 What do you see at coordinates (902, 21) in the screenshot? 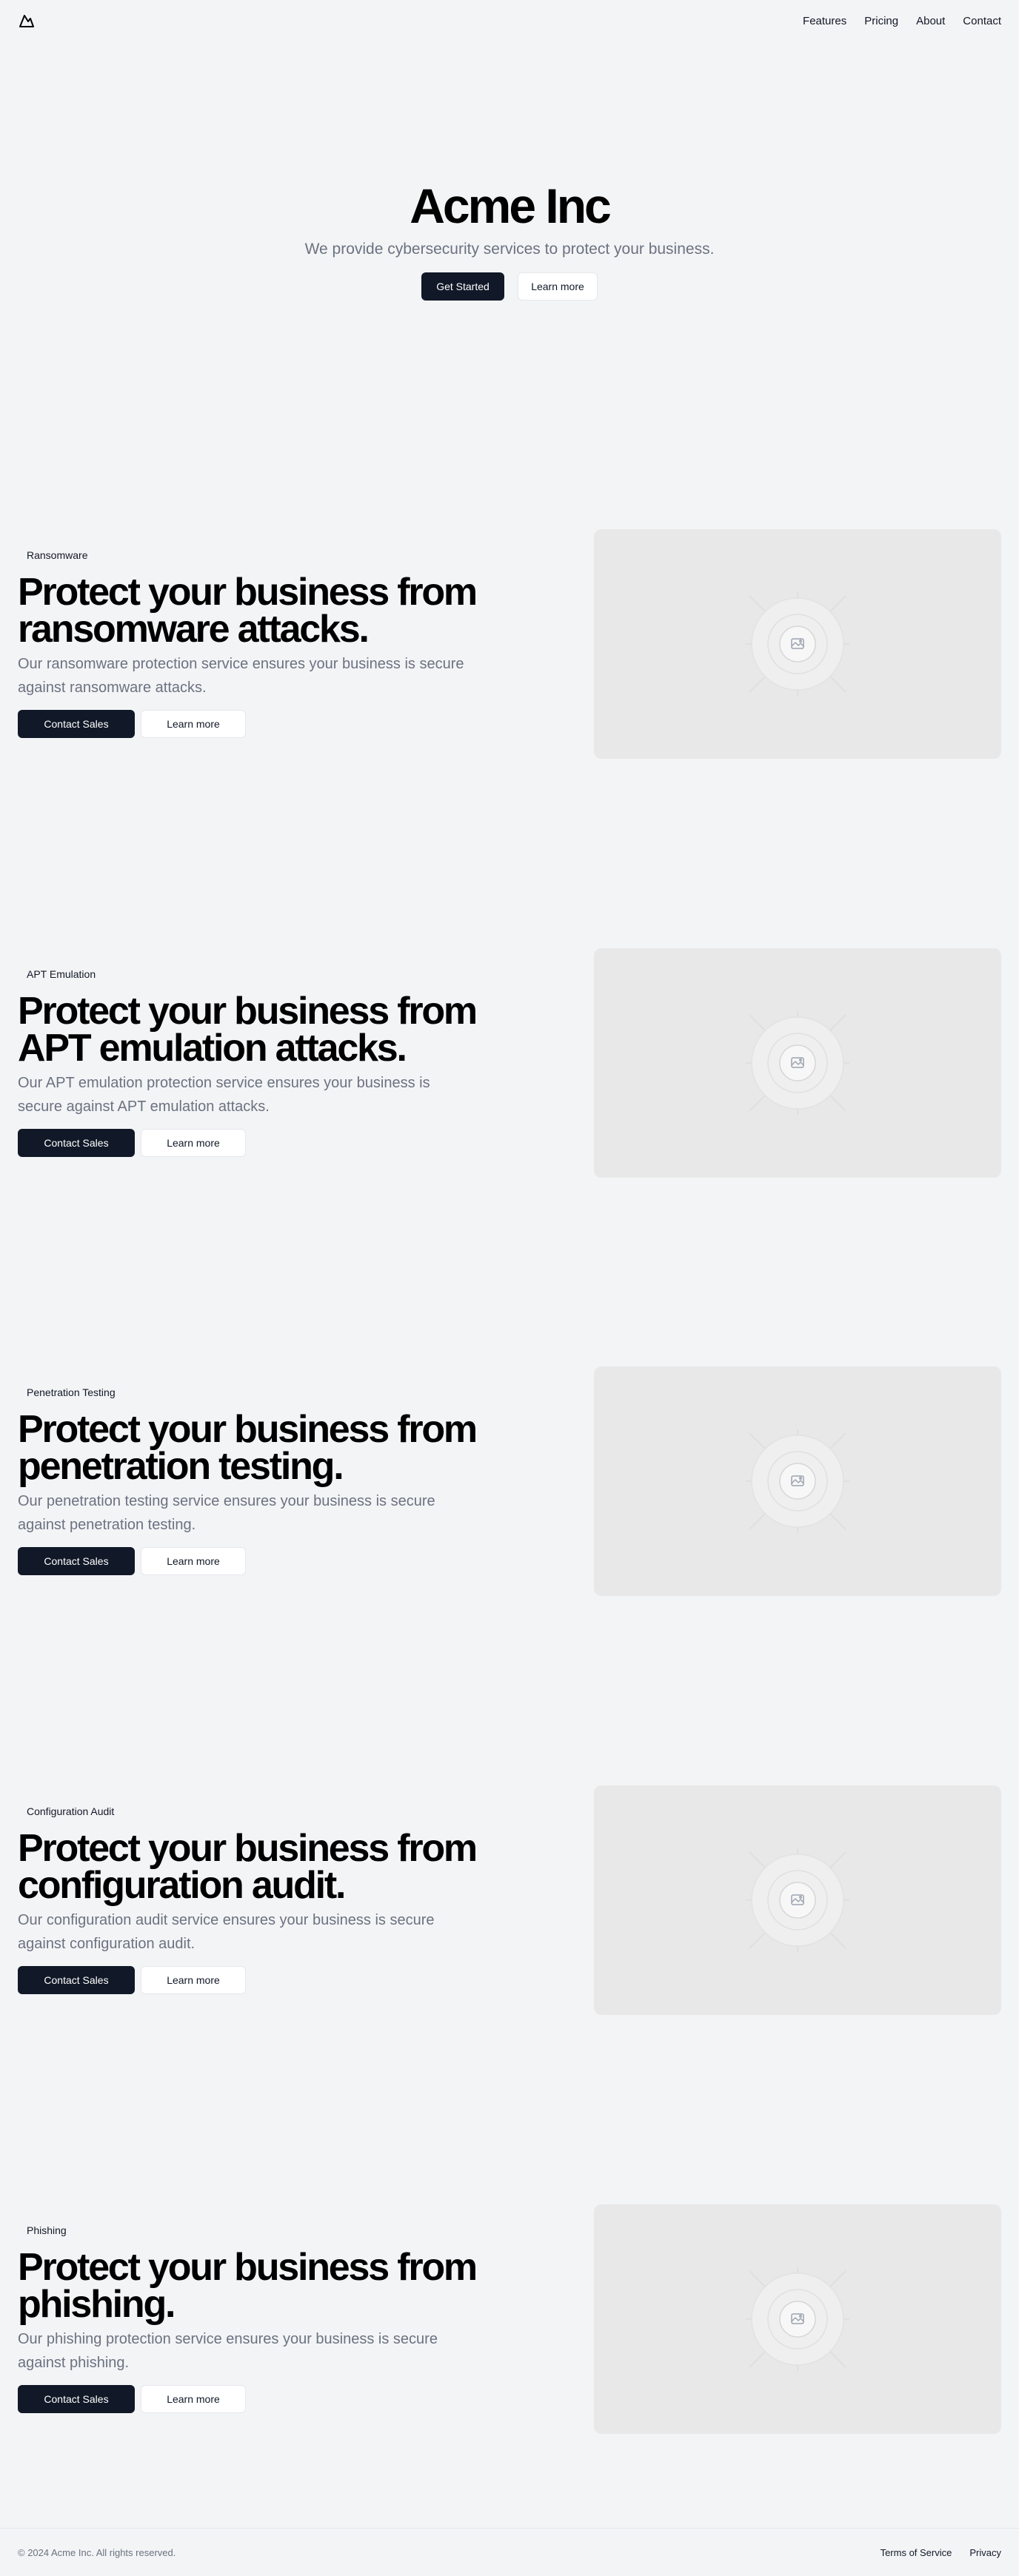
I see `main-nav: Features Pricing About Contact` at bounding box center [902, 21].